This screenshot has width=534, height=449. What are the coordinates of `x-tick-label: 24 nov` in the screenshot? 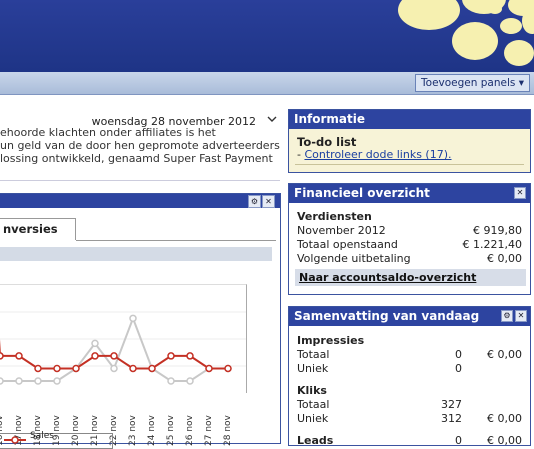 It's located at (152, 430).